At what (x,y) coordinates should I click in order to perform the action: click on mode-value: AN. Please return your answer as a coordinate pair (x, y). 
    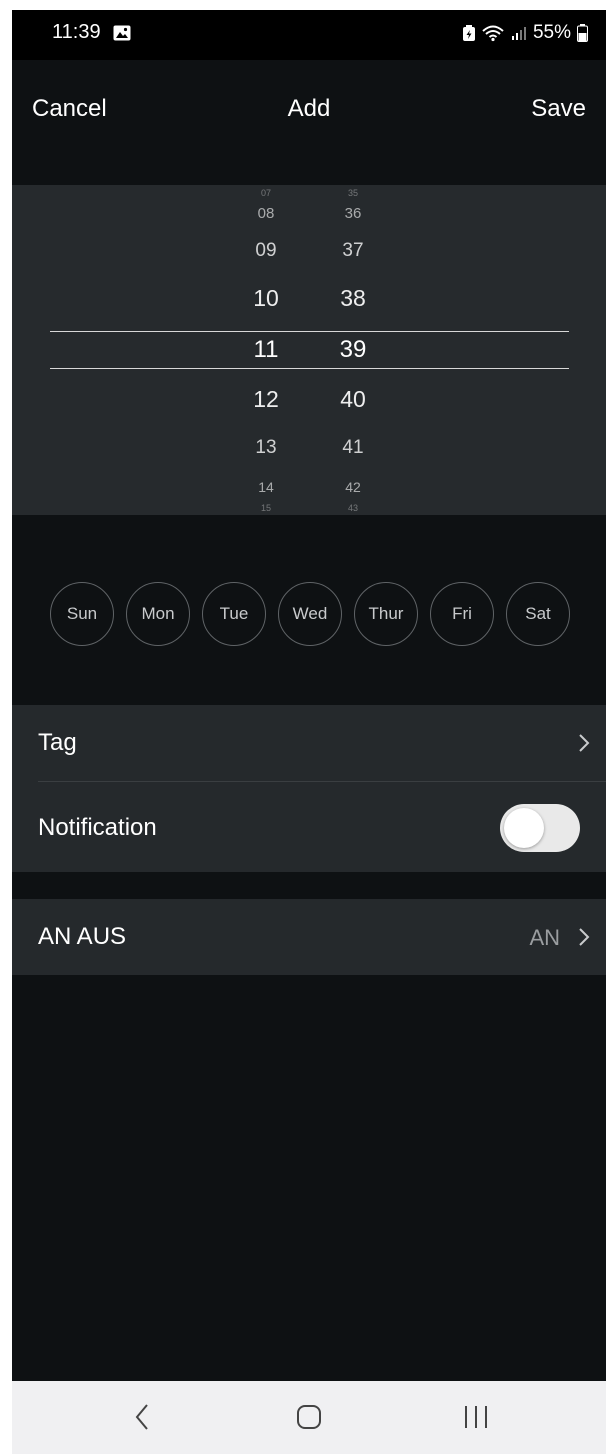
    Looking at the image, I should click on (544, 937).